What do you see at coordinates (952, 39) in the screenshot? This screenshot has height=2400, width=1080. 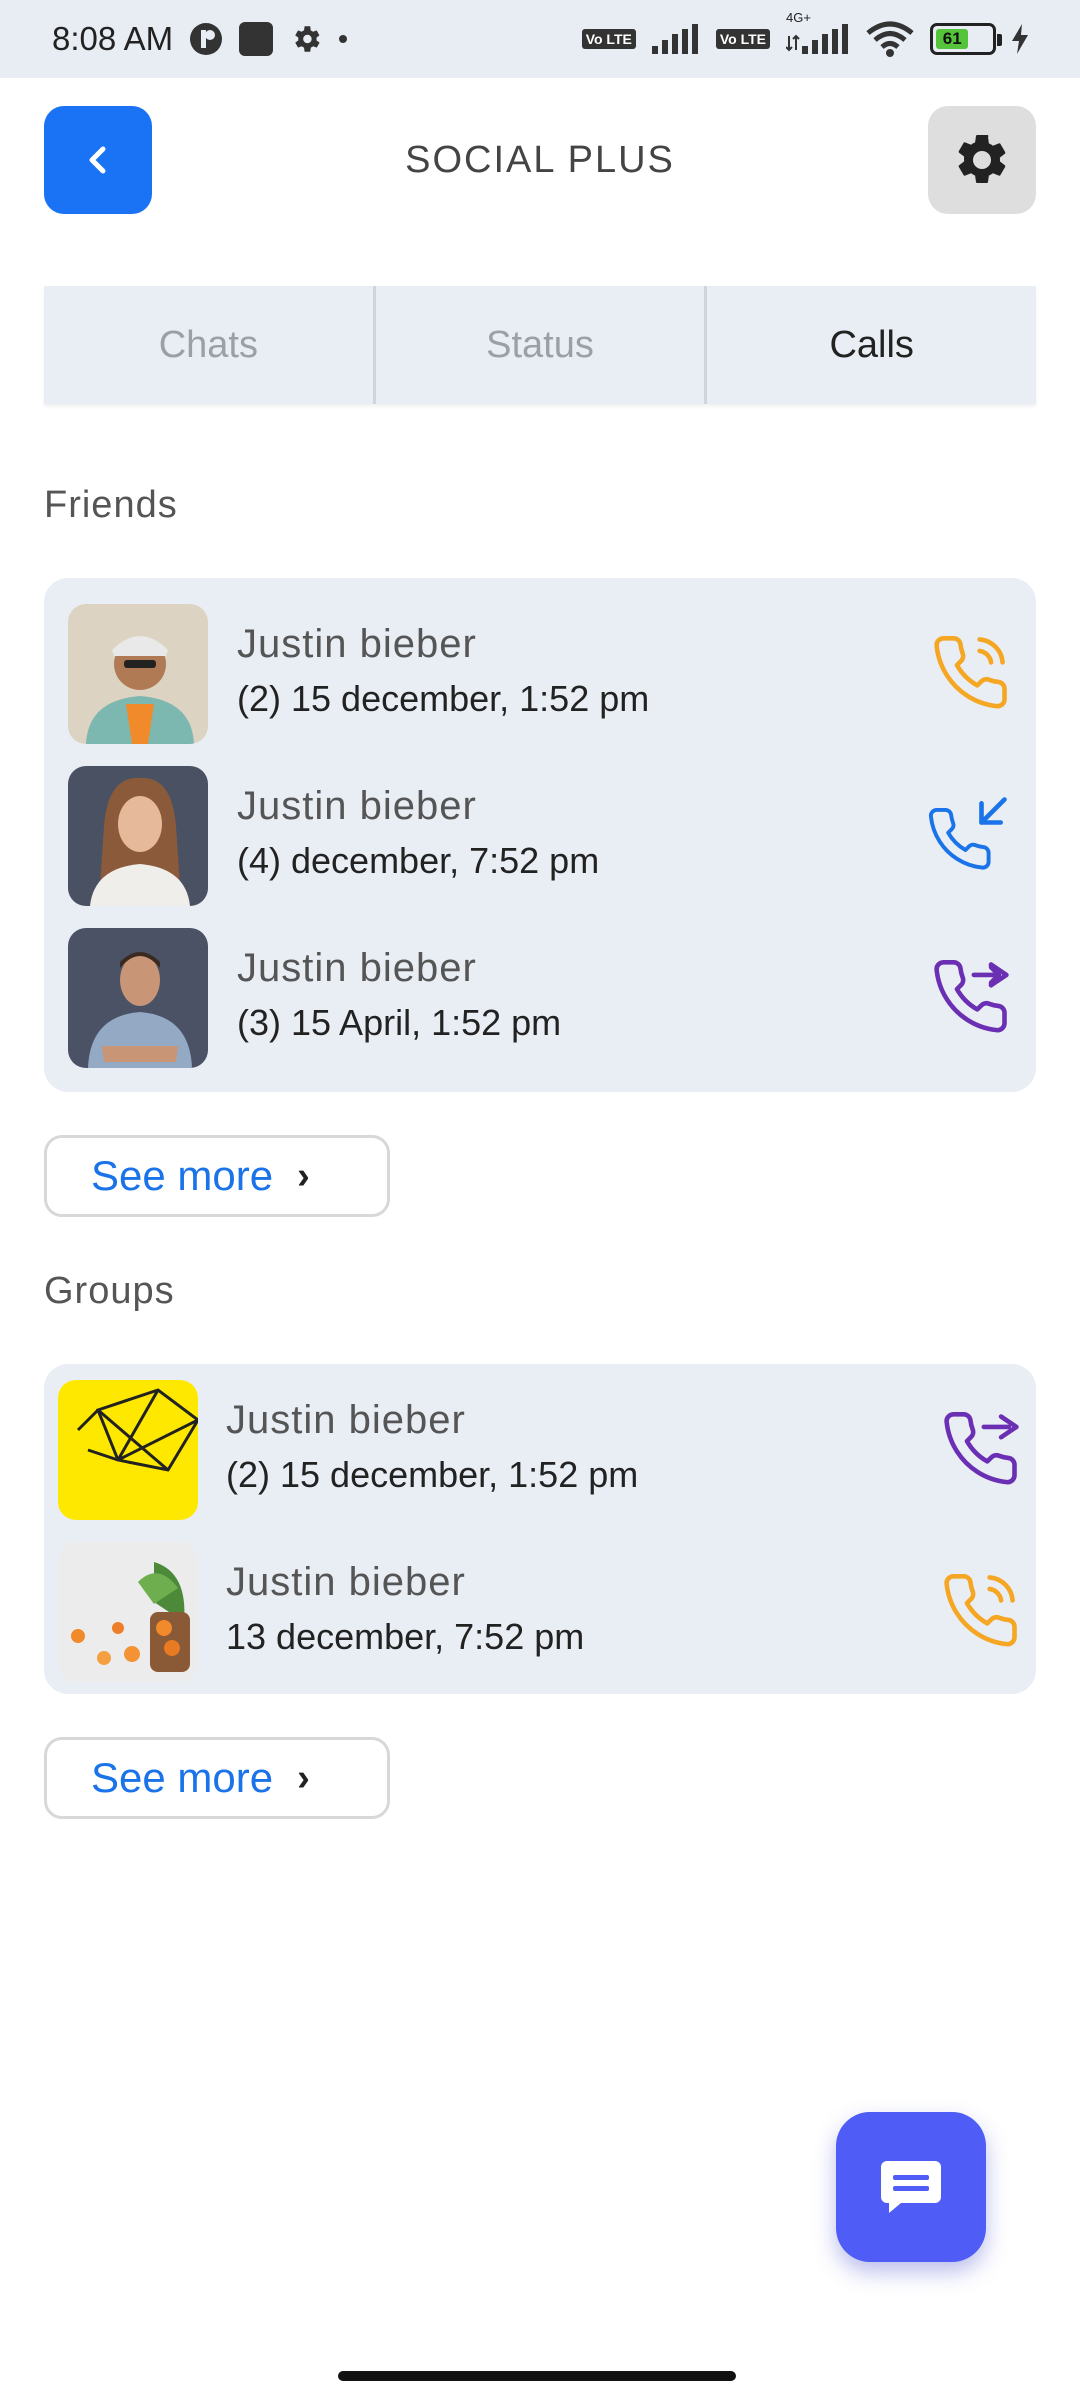 I see `battery-level: 61` at bounding box center [952, 39].